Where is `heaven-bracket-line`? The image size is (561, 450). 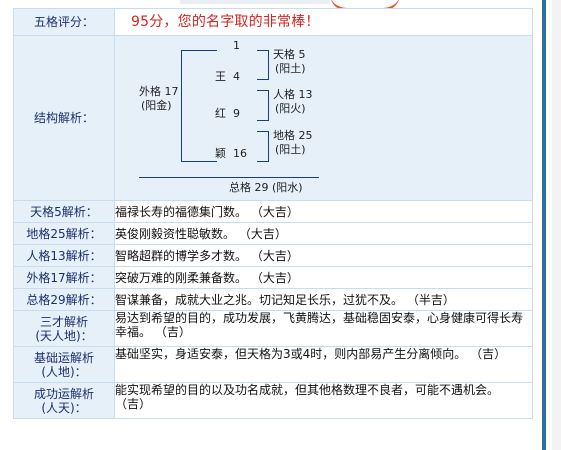 heaven-bracket-line is located at coordinates (268, 65).